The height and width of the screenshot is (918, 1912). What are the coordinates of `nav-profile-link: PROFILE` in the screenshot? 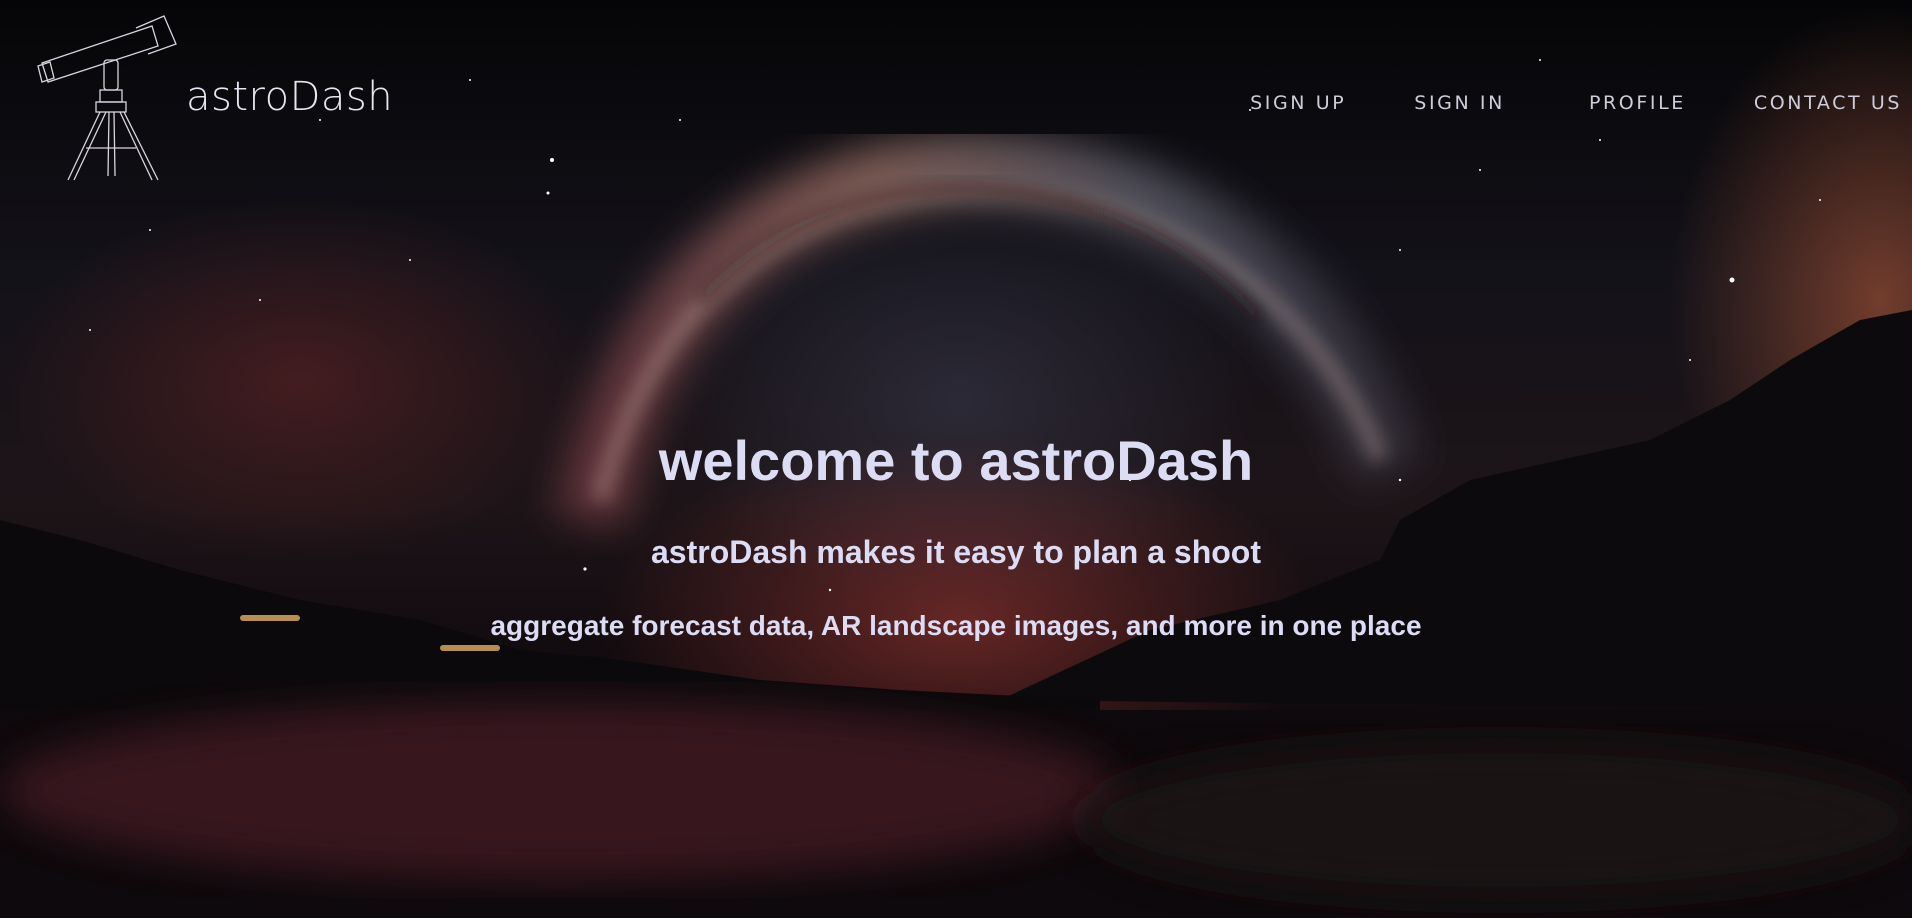 It's located at (1637, 103).